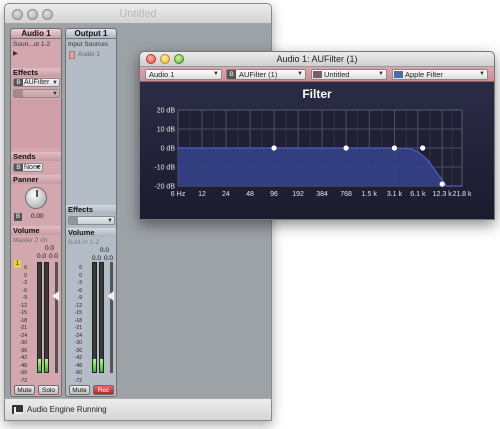 The image size is (500, 429). I want to click on input-source-item: Audio 1, so click(89, 54).